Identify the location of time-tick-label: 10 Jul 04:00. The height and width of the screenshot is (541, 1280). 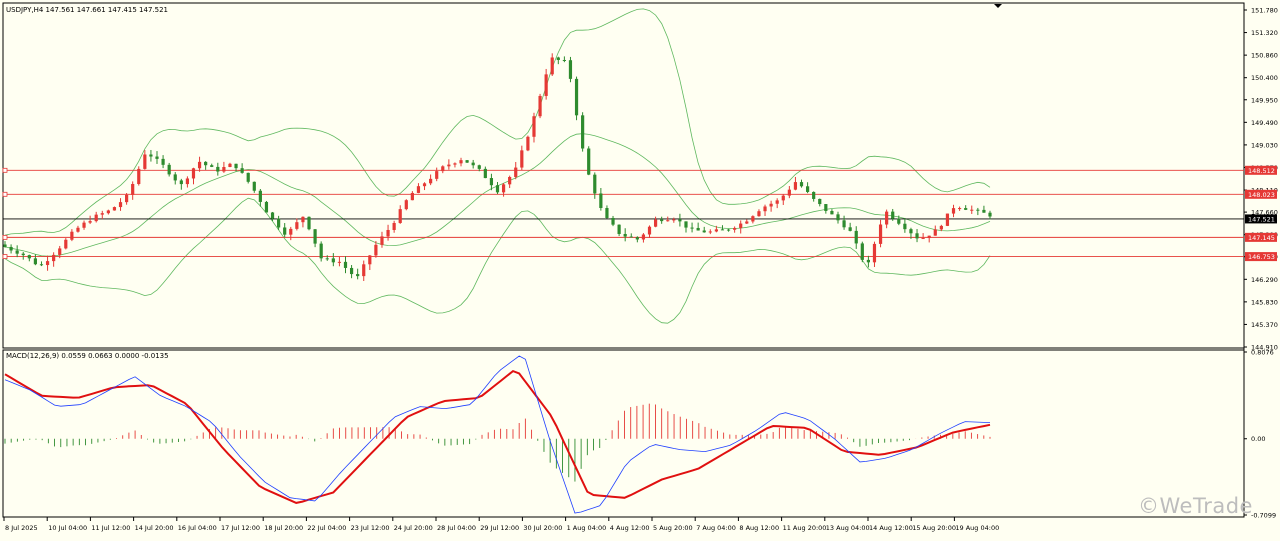
(67, 528).